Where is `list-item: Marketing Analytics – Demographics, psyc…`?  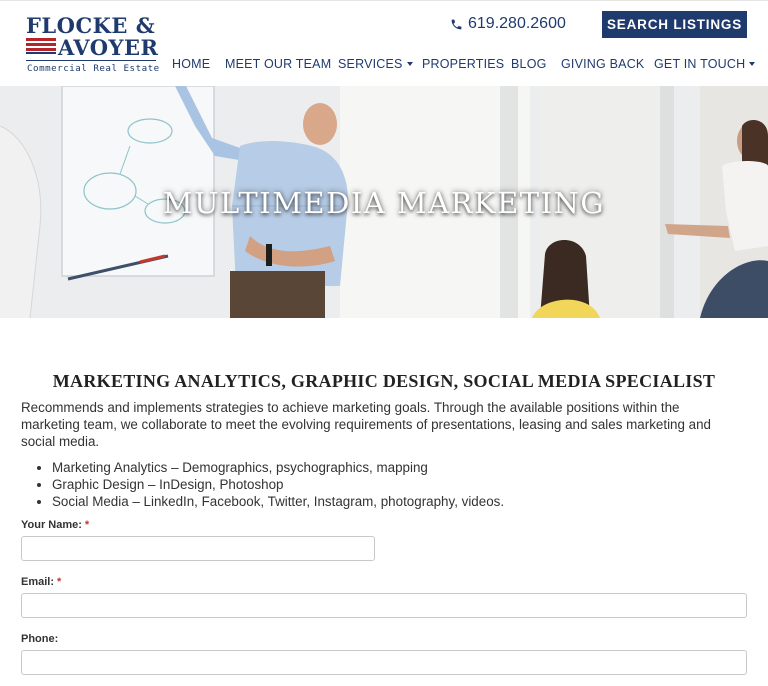 list-item: Marketing Analytics – Demographics, psyc… is located at coordinates (389, 467).